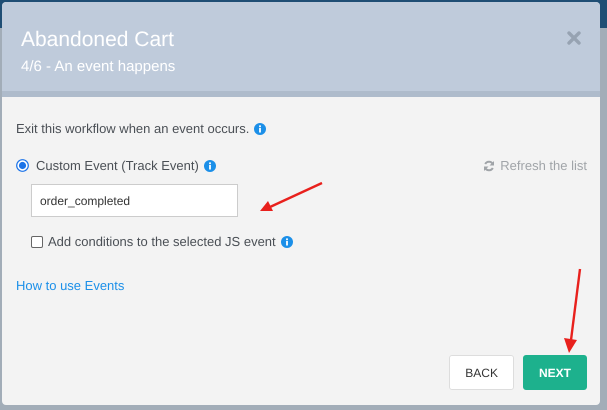 This screenshot has width=607, height=410. What do you see at coordinates (554, 372) in the screenshot?
I see `next-button: NEXT` at bounding box center [554, 372].